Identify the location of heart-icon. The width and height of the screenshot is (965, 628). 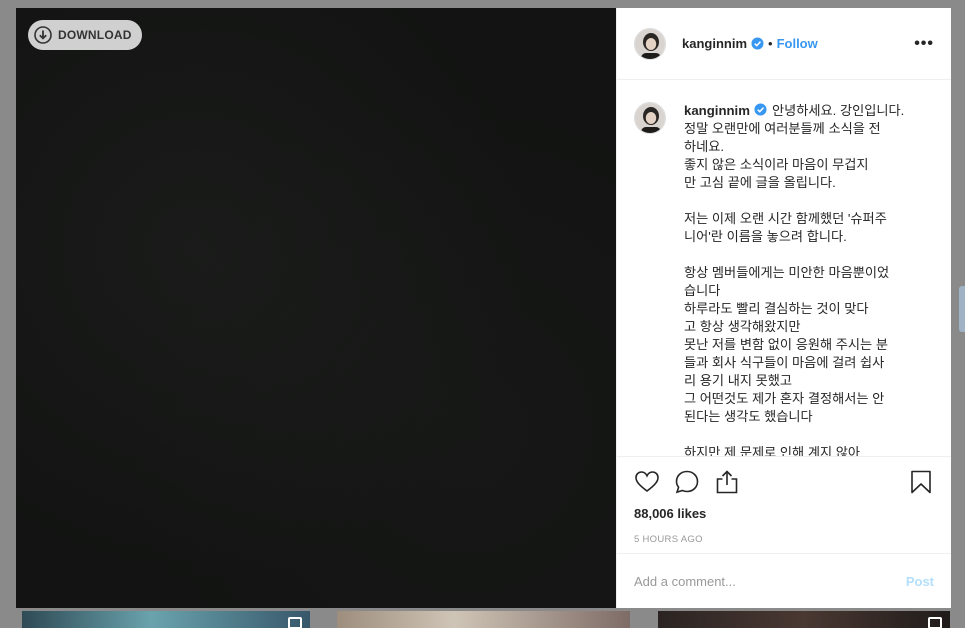
(647, 482).